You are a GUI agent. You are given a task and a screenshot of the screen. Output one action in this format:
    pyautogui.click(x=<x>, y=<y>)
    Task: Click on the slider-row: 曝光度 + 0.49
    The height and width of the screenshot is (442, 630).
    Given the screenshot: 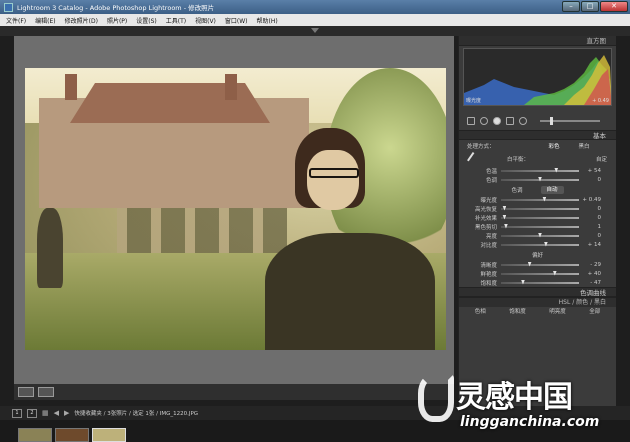 What is the action you would take?
    pyautogui.click(x=537, y=199)
    